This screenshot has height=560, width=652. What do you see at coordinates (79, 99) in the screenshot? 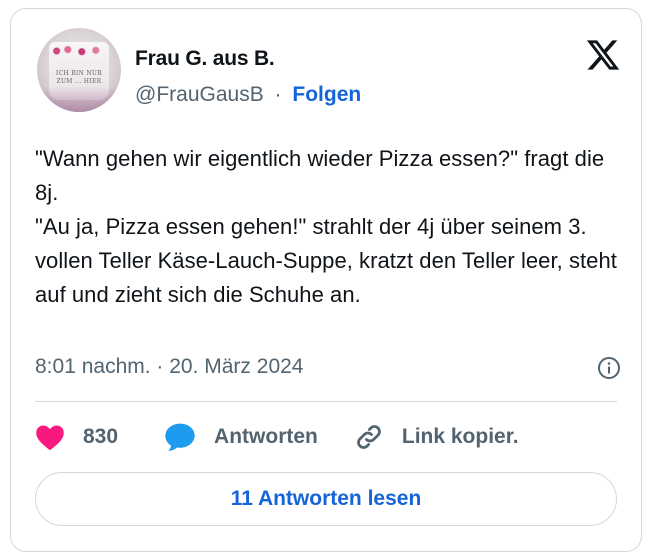
I see `avatar-tint` at bounding box center [79, 99].